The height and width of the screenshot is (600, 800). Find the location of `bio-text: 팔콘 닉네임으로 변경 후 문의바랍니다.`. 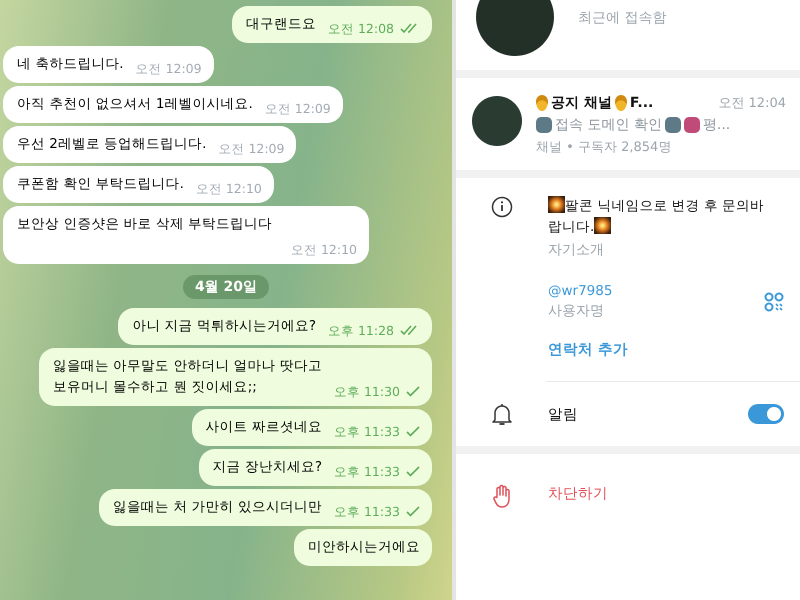

bio-text: 팔콘 닉네임으로 변경 후 문의바랍니다. is located at coordinates (657, 216).